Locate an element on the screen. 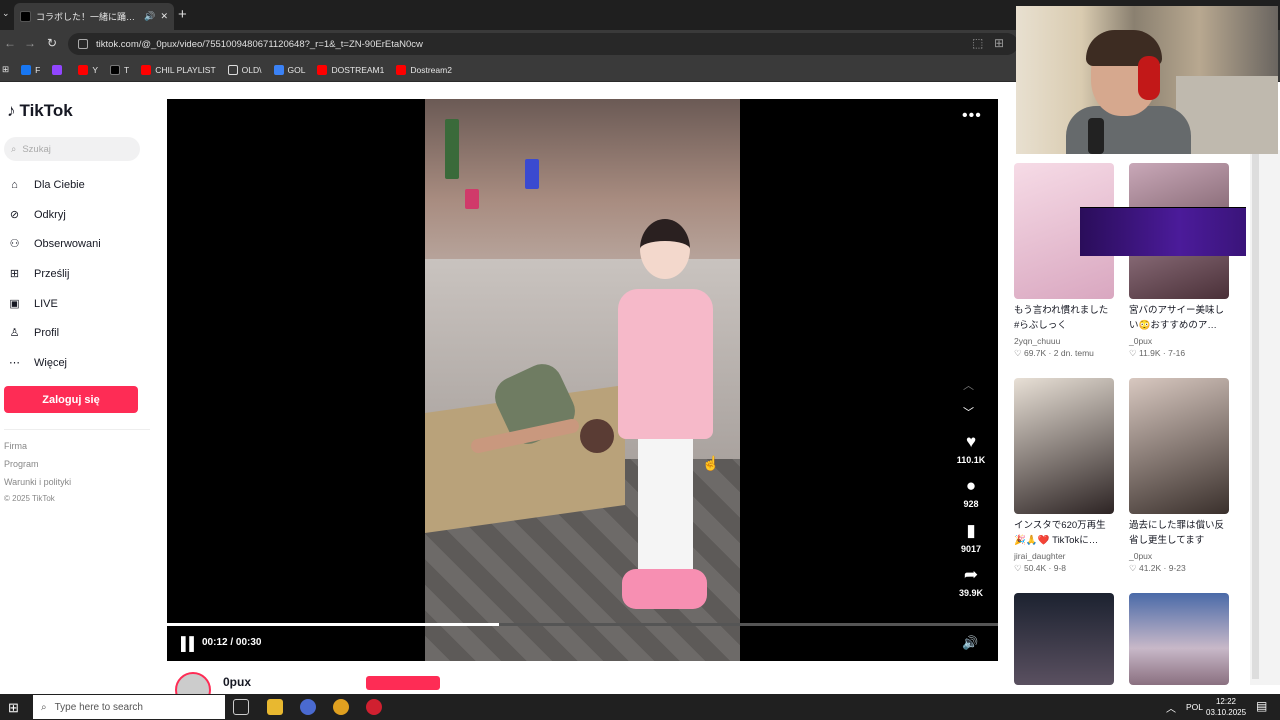 The image size is (1280, 720). chrome-icon is located at coordinates (341, 707).